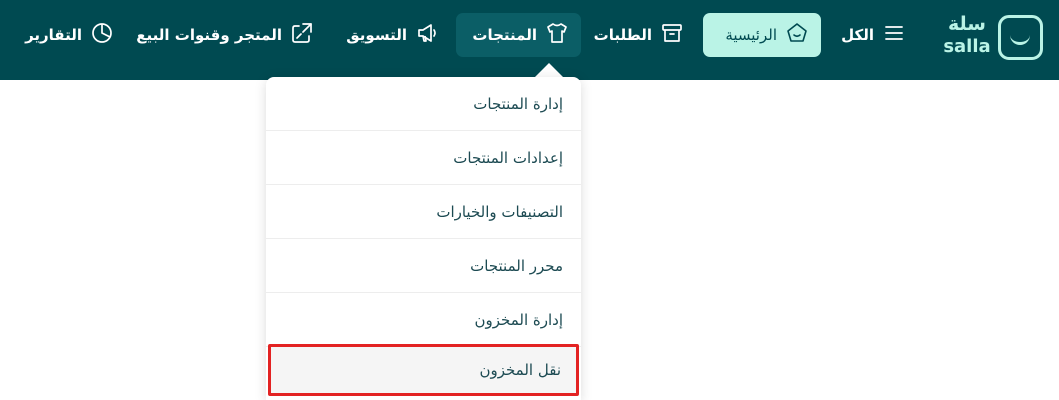 Image resolution: width=1059 pixels, height=400 pixels. What do you see at coordinates (516, 265) in the screenshot?
I see `menu-item-label: محرر المنتجات` at bounding box center [516, 265].